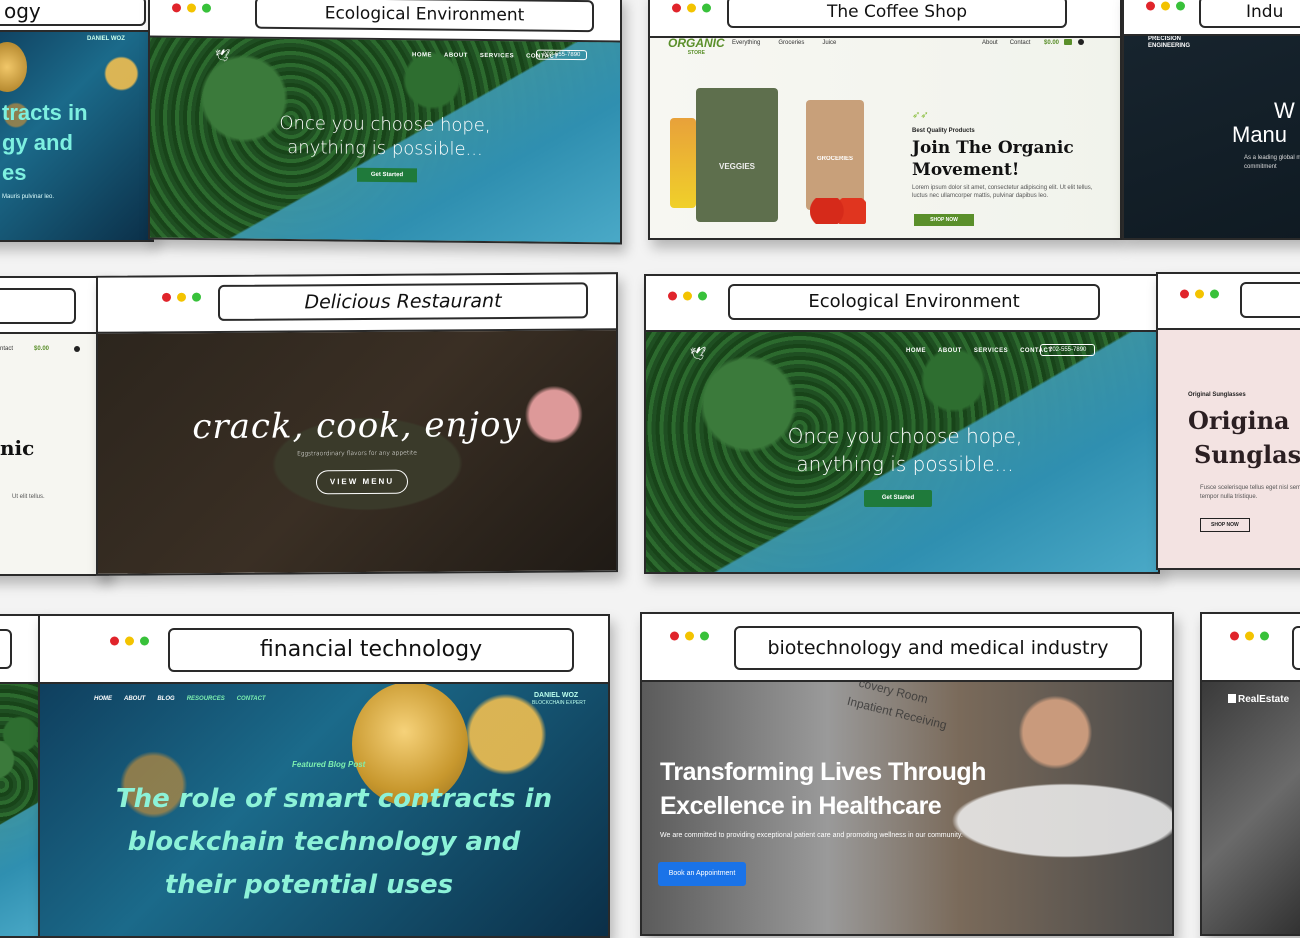 The width and height of the screenshot is (1300, 938). What do you see at coordinates (1020, 43) in the screenshot?
I see `nav-contact: Contact` at bounding box center [1020, 43].